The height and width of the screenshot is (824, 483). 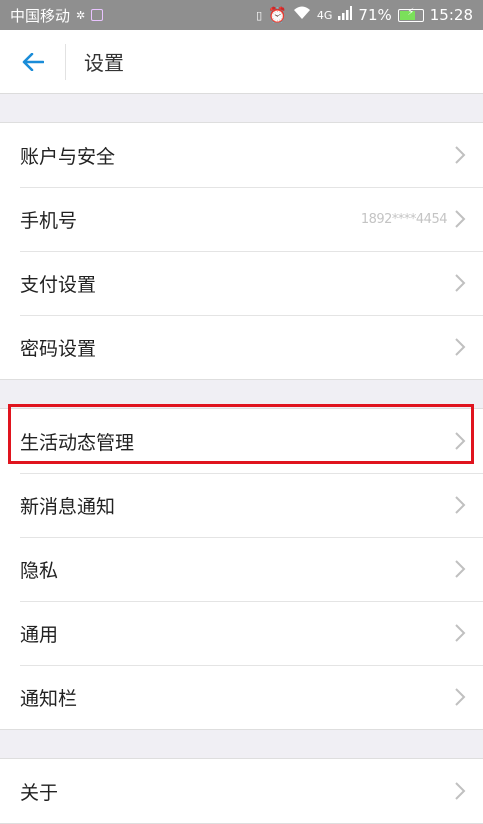 I want to click on page-title: 设置, so click(x=104, y=63).